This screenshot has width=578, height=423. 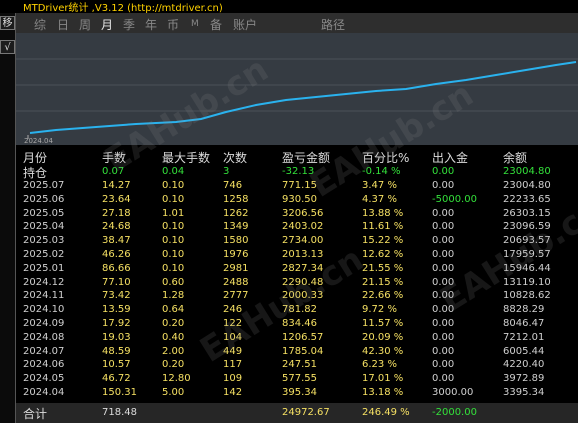 I want to click on table-cell-balance: 6005.44, so click(x=524, y=351).